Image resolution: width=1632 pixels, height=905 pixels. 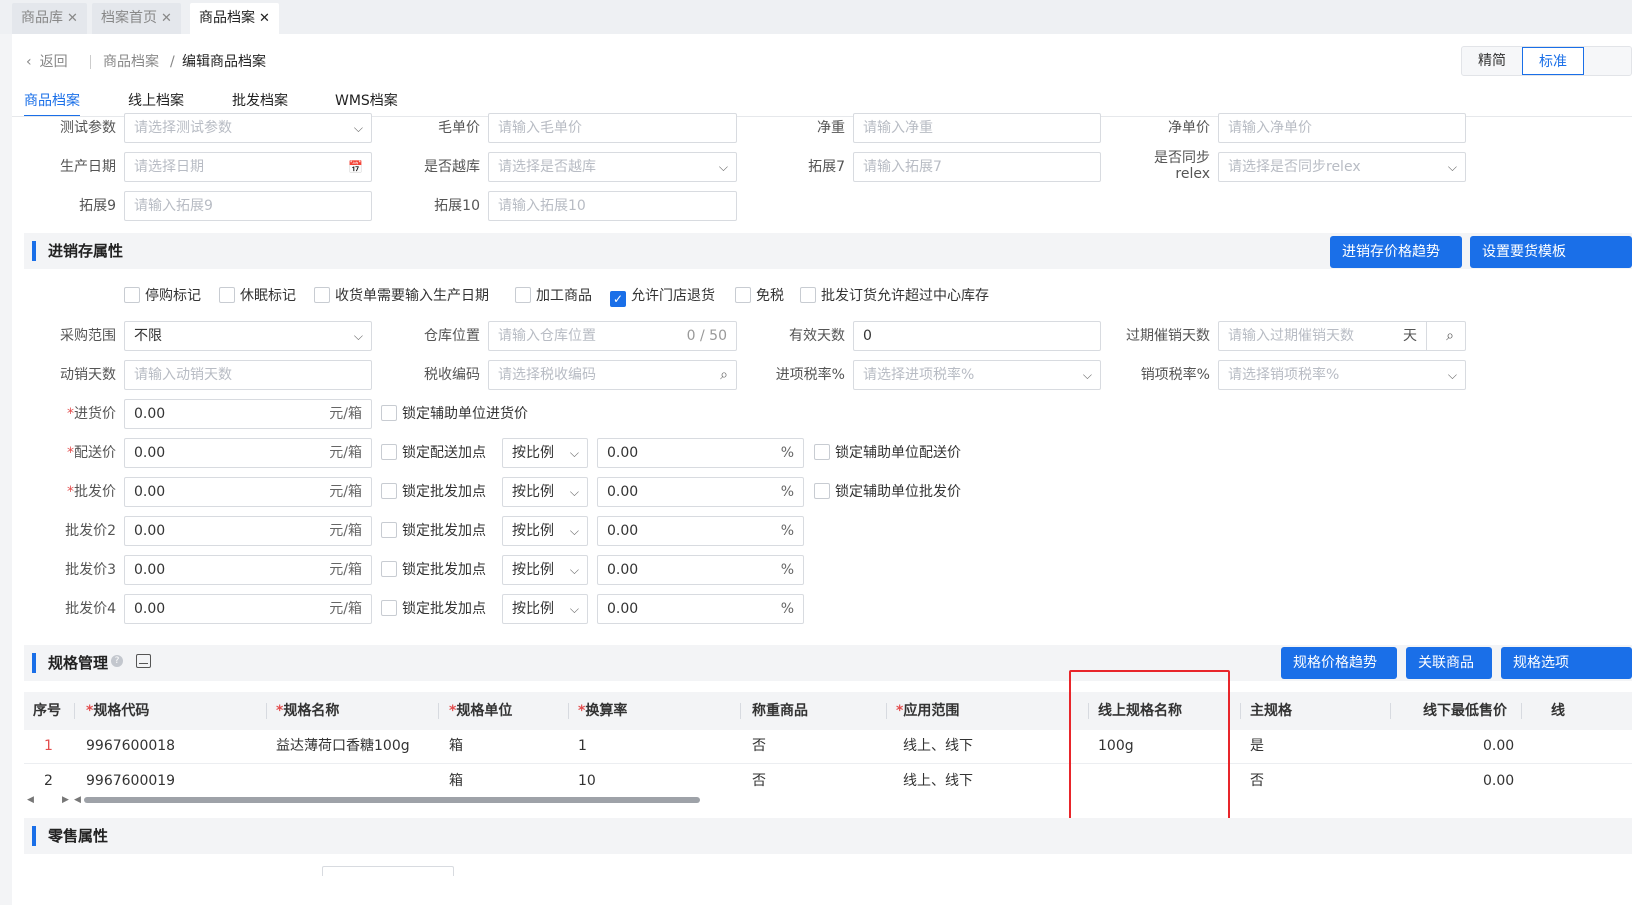 I want to click on page-tab-goods-library: 商品库 ✕, so click(x=49, y=18).